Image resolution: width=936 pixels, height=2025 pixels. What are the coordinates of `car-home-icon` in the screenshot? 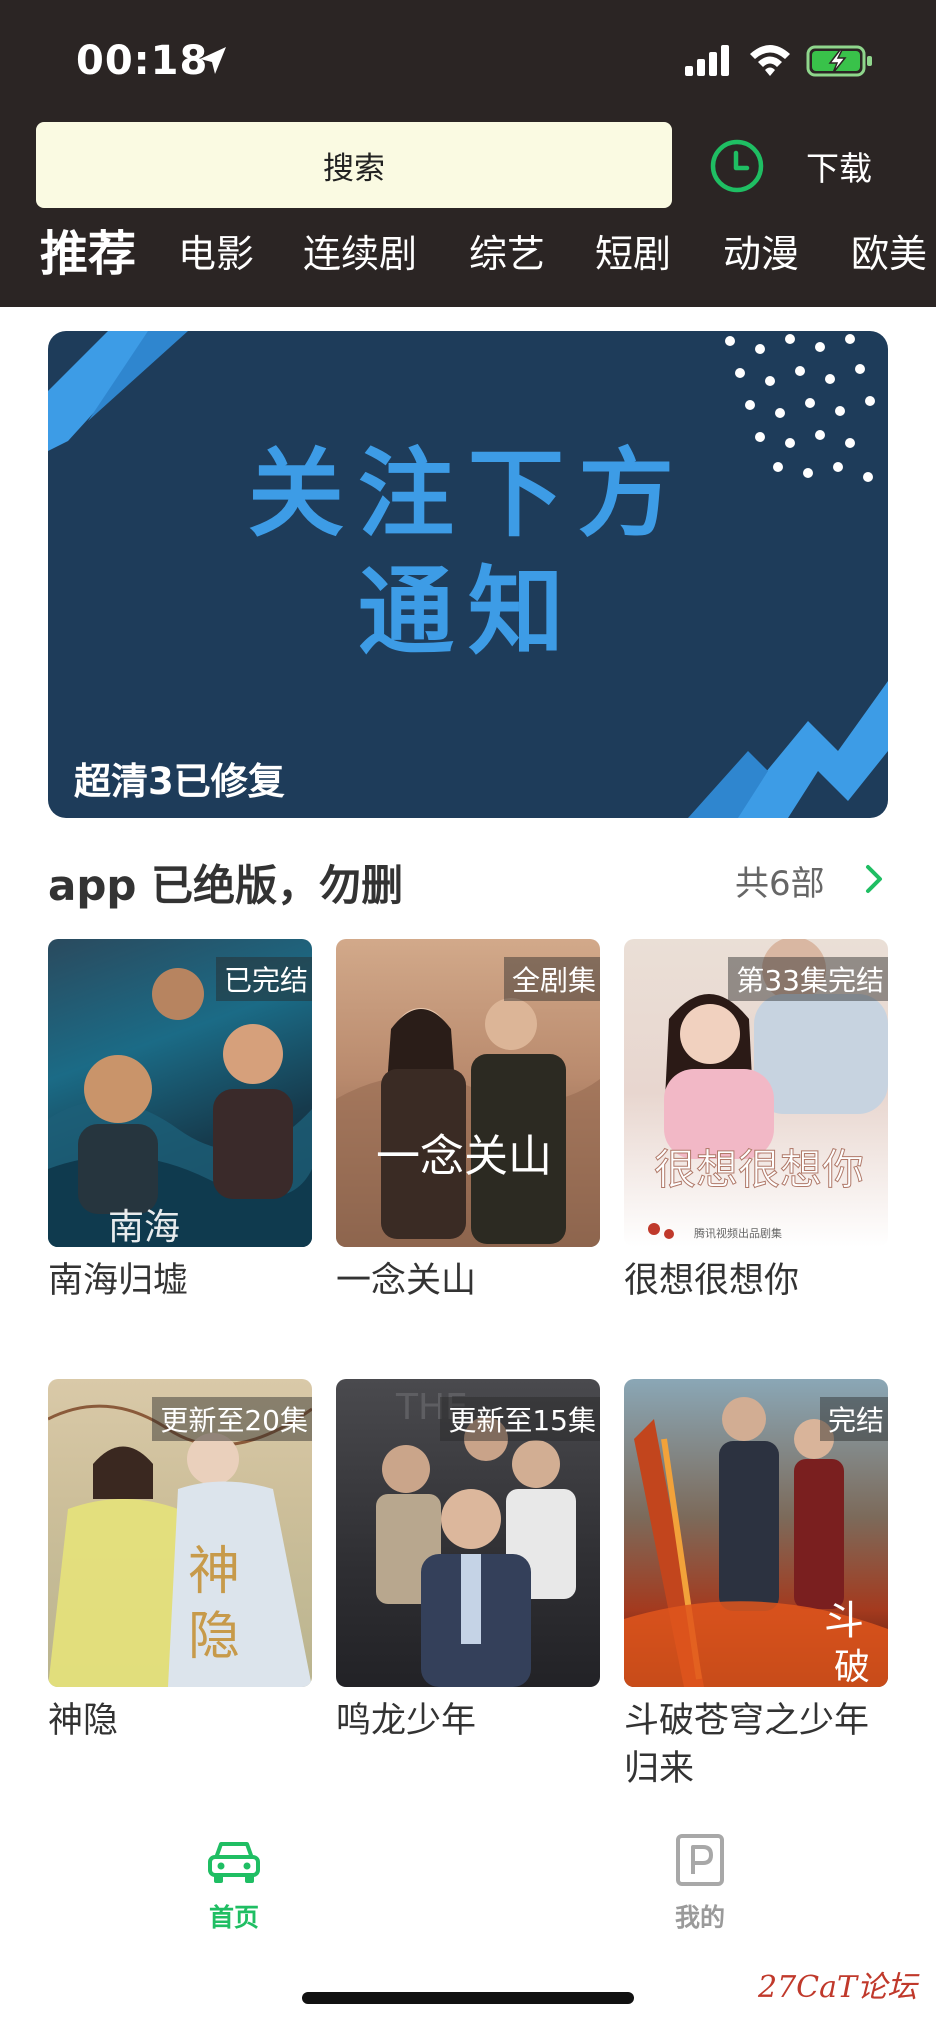 It's located at (234, 1862).